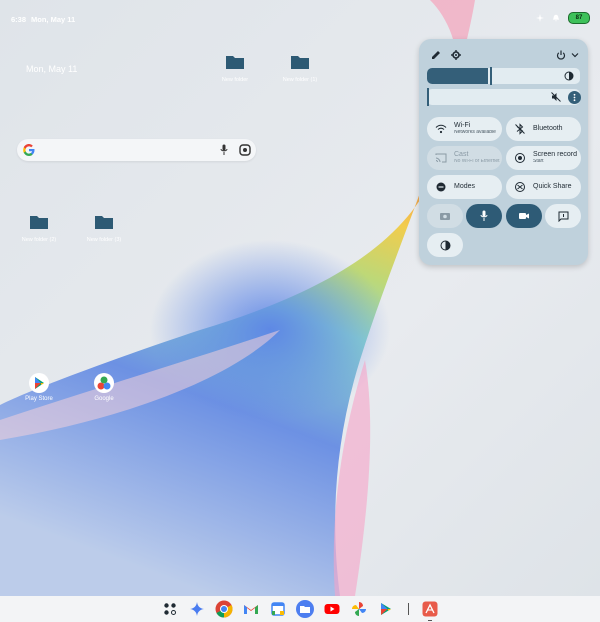 This screenshot has width=600, height=622. I want to click on volume-slider, so click(503, 97).